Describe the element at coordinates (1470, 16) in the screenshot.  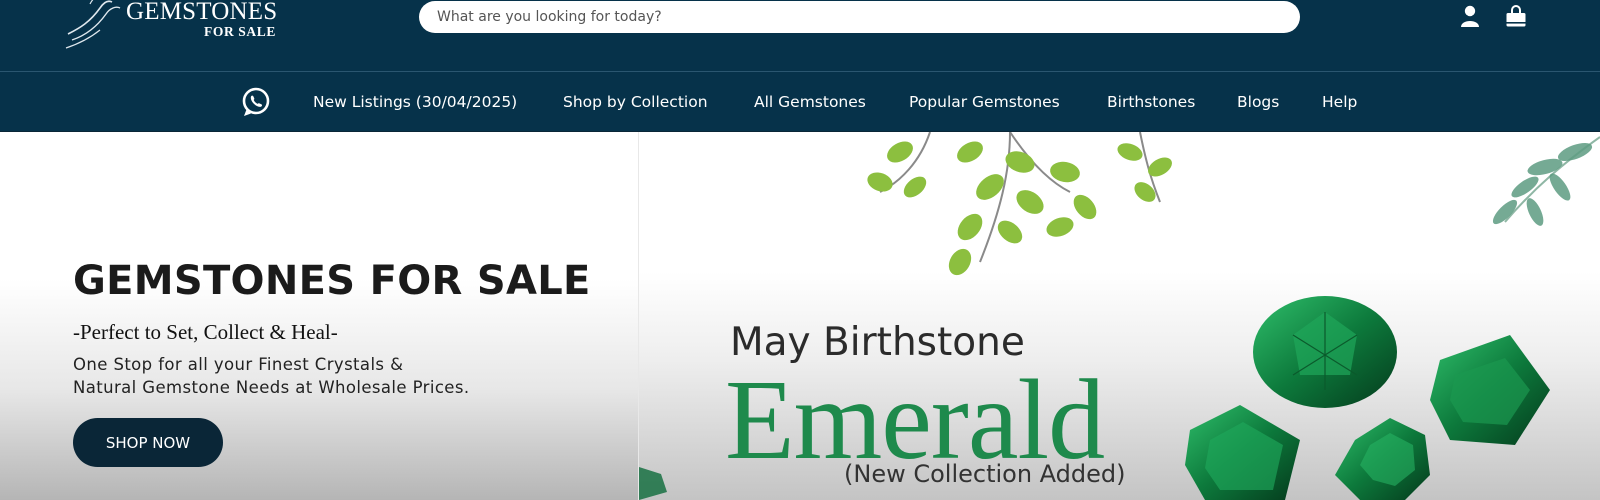
I see `user-icon` at that location.